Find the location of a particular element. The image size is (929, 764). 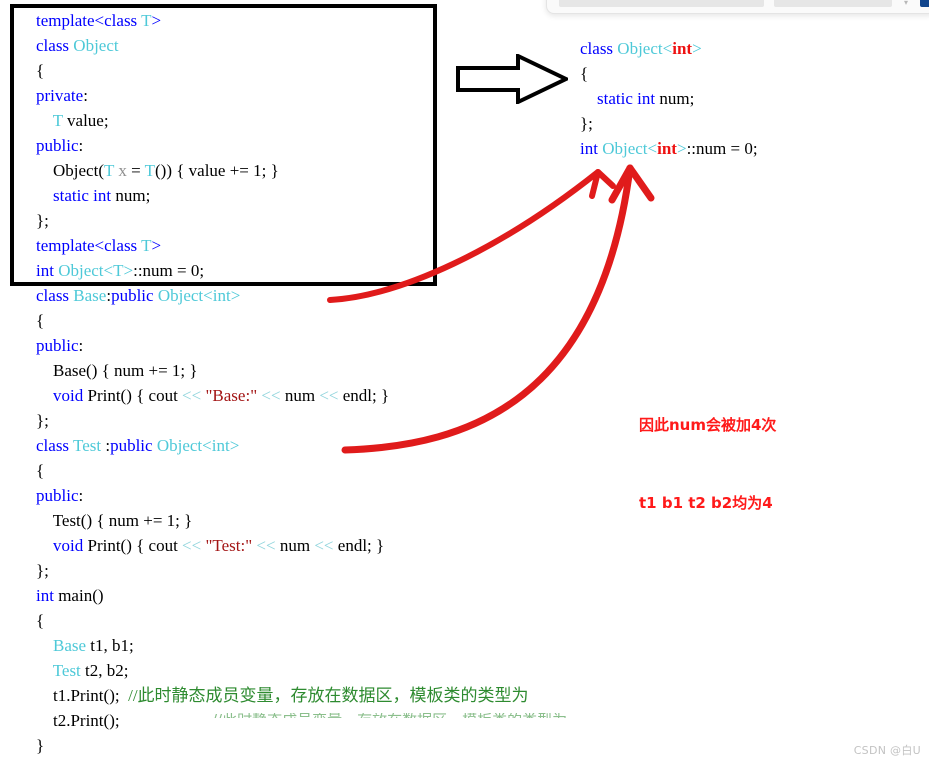

code-line: T value; is located at coordinates (282, 120).